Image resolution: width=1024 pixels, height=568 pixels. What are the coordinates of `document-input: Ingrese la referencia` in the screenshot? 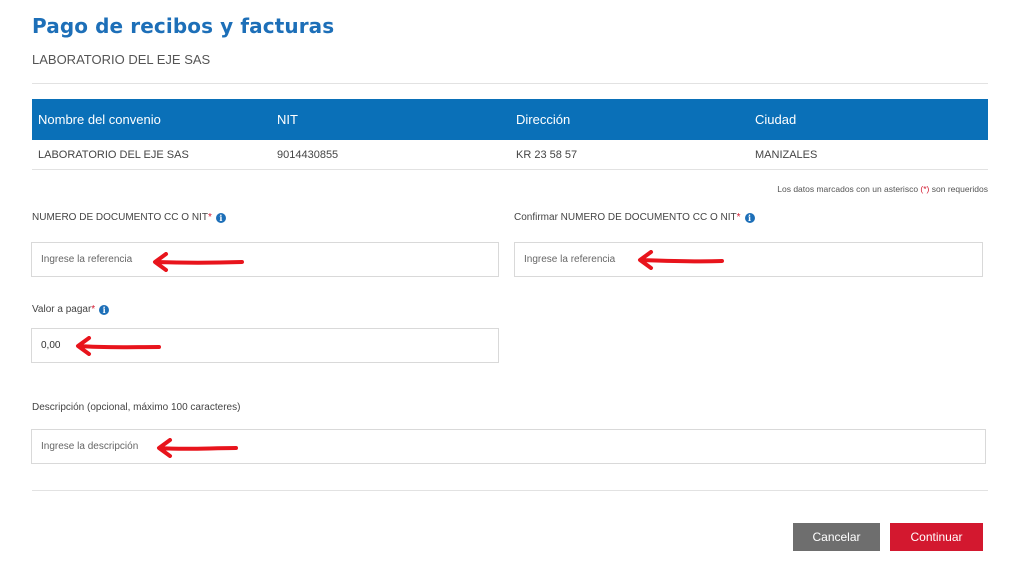 It's located at (265, 259).